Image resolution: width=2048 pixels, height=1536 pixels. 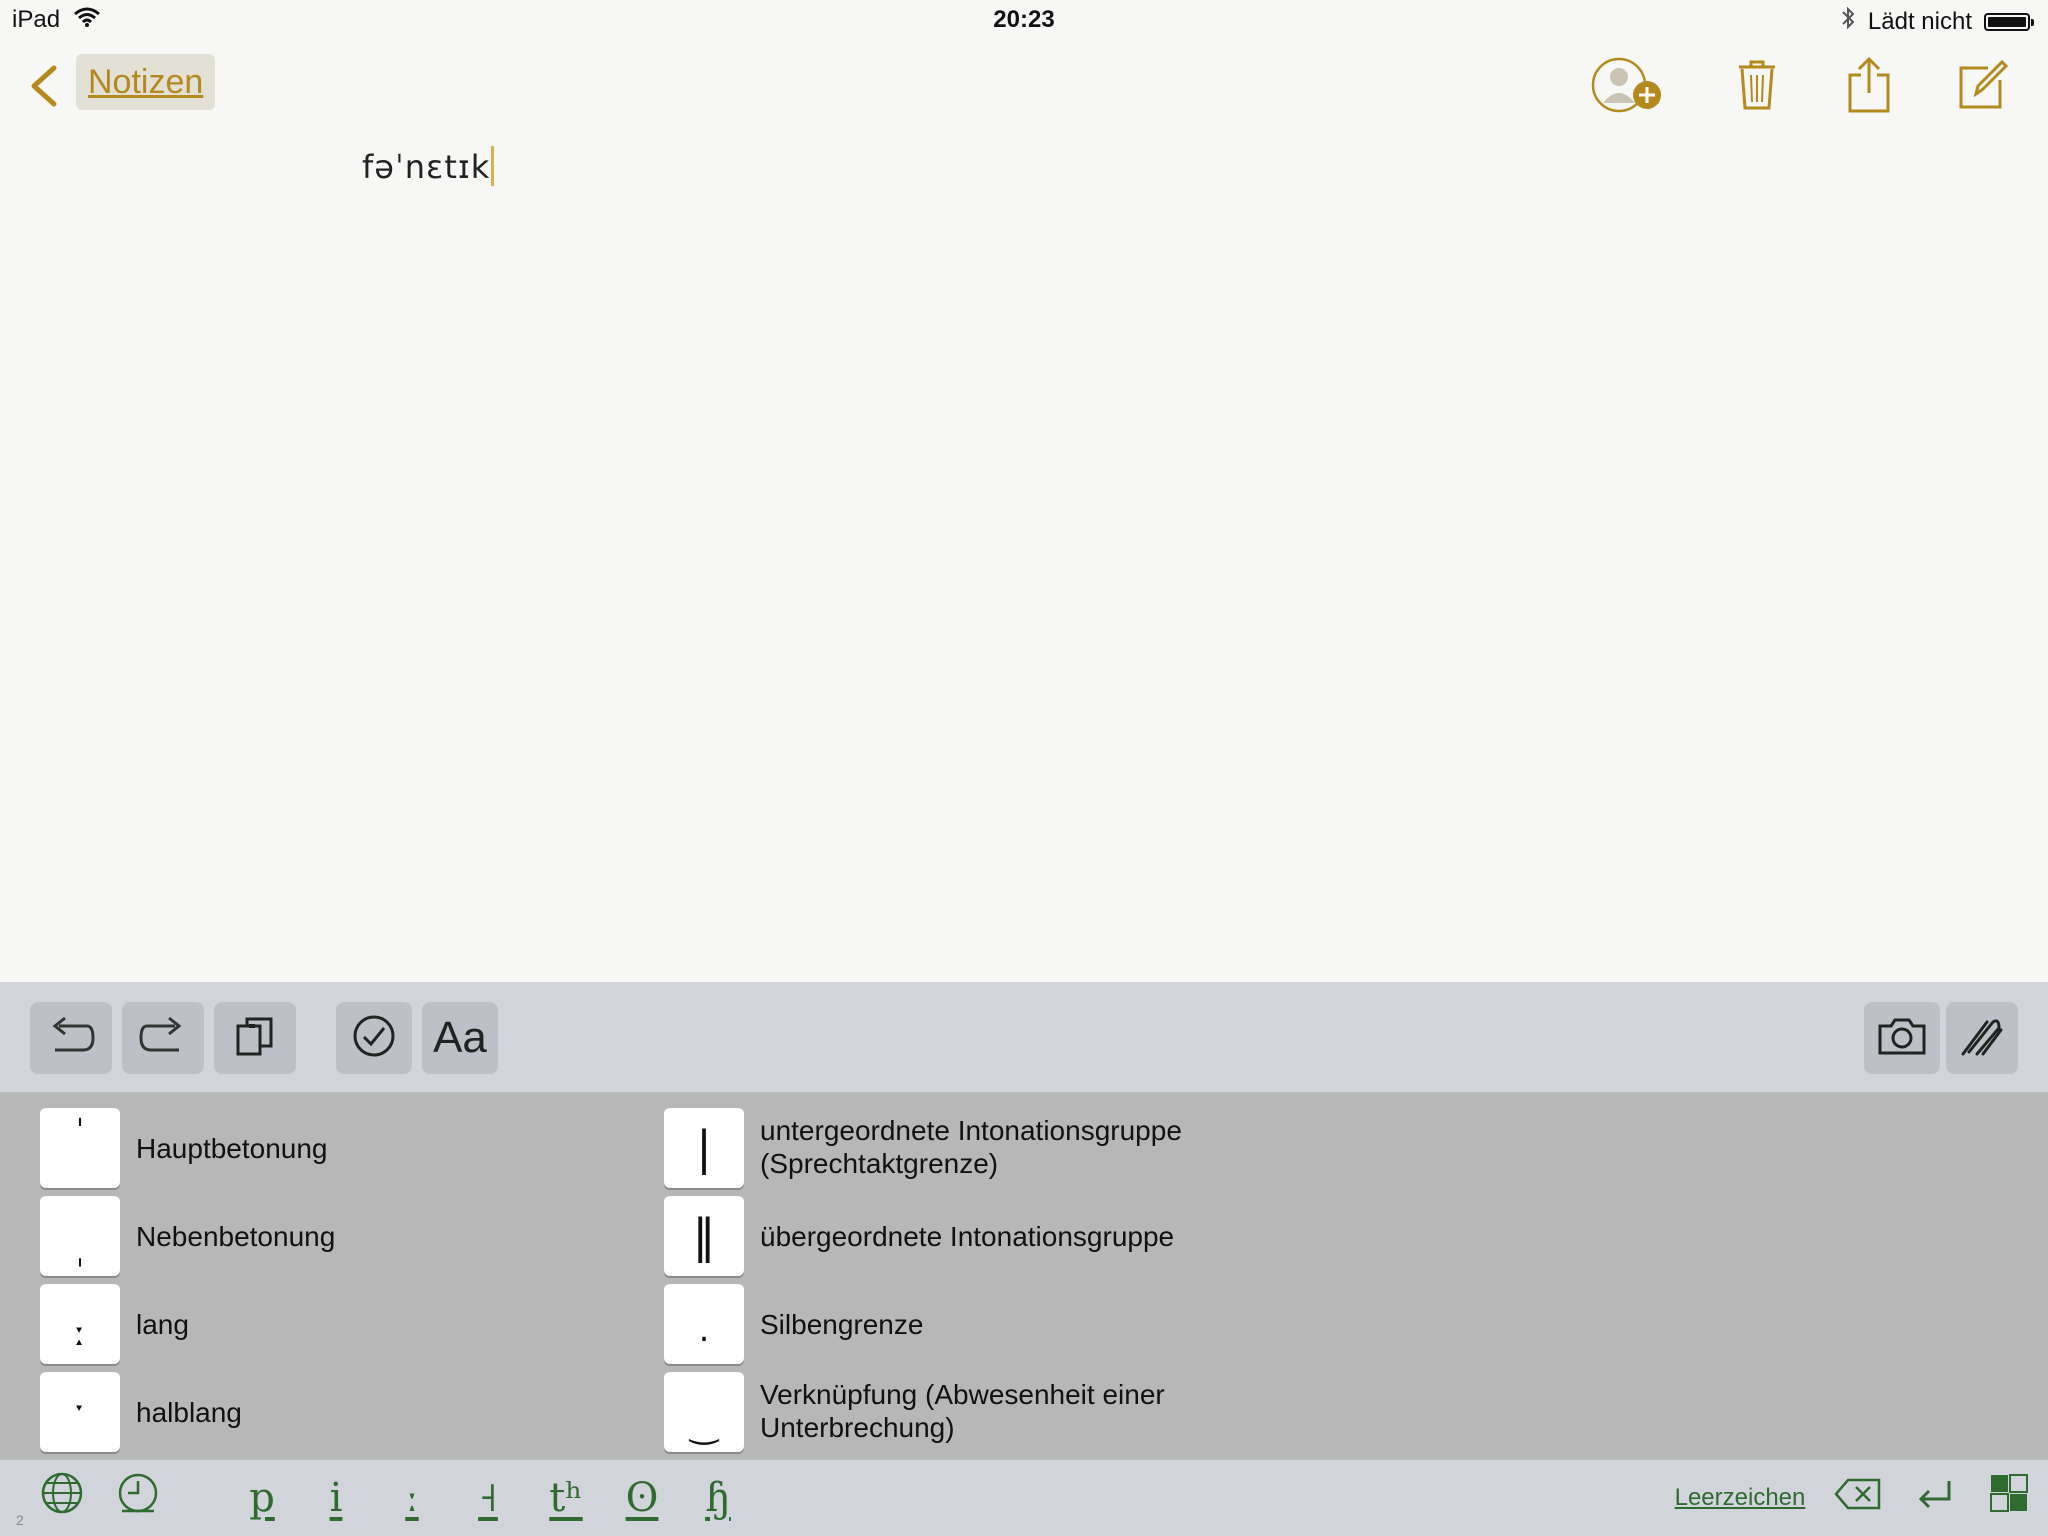 I want to click on ipa-key-long: ː, so click(x=80, y=1324).